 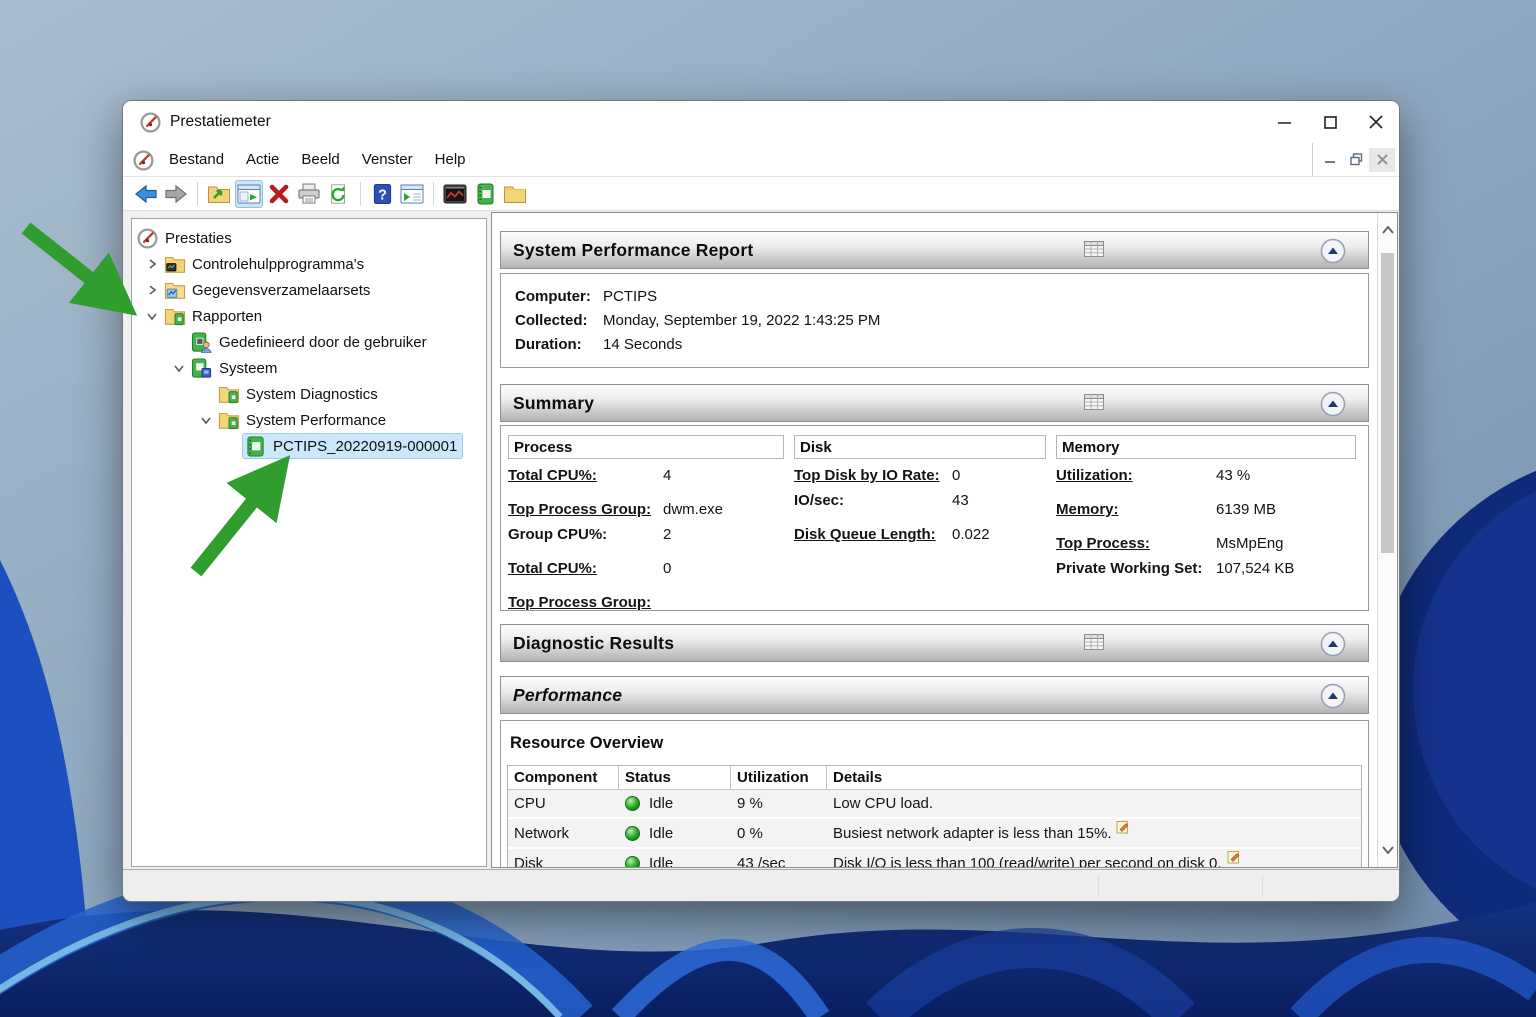 I want to click on tree-item-pctips-20220919-000001: PCTIPS_20220919-000001, so click(x=309, y=446).